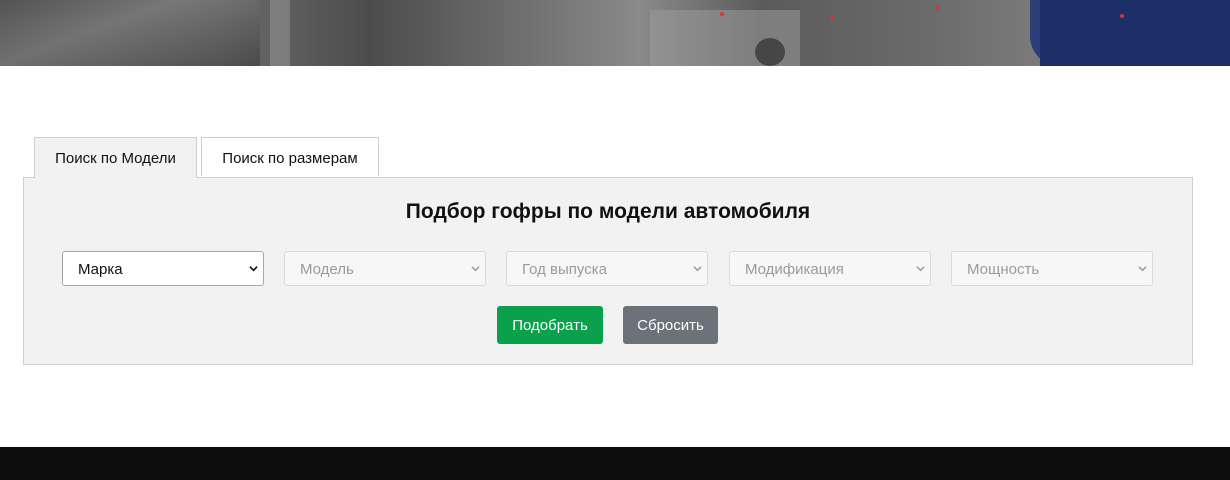 The height and width of the screenshot is (480, 1230). I want to click on panel-title: Подбор гофры по модели автомобиля, so click(608, 211).